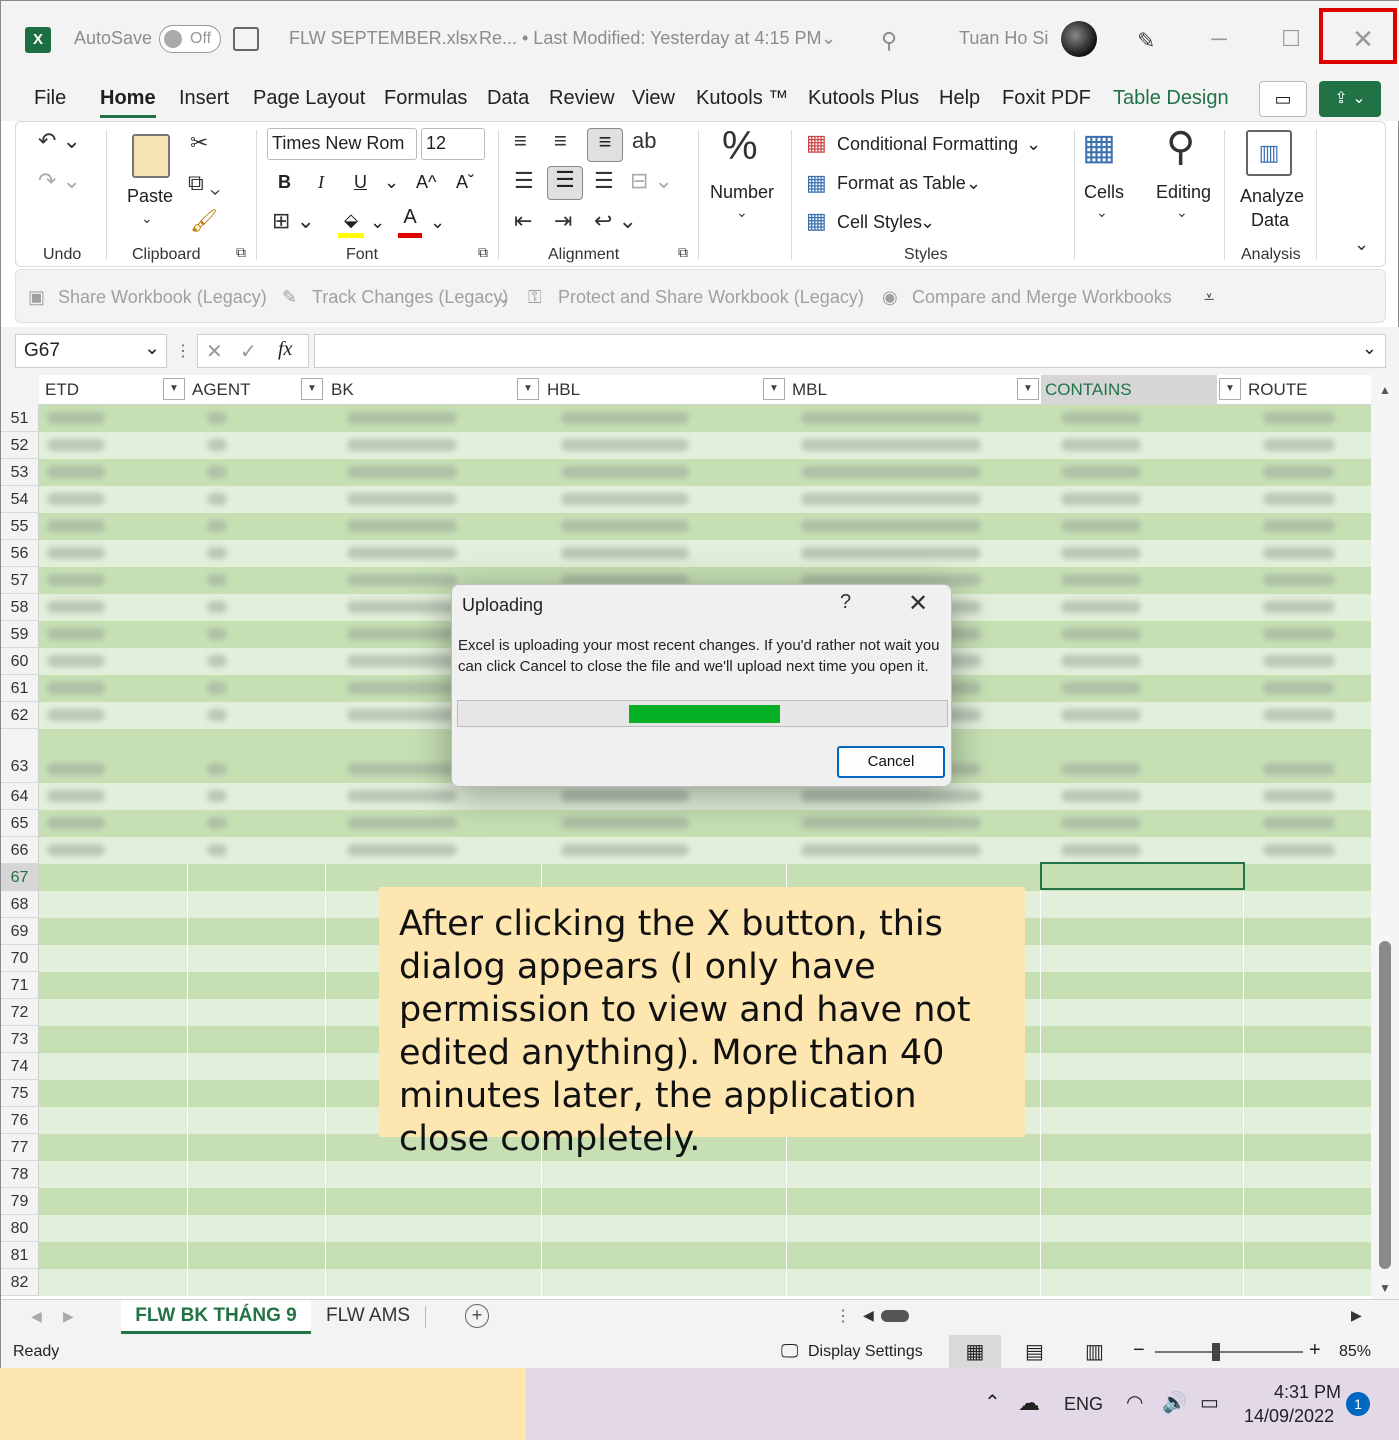  I want to click on more-icon: ⋮, so click(843, 1316).